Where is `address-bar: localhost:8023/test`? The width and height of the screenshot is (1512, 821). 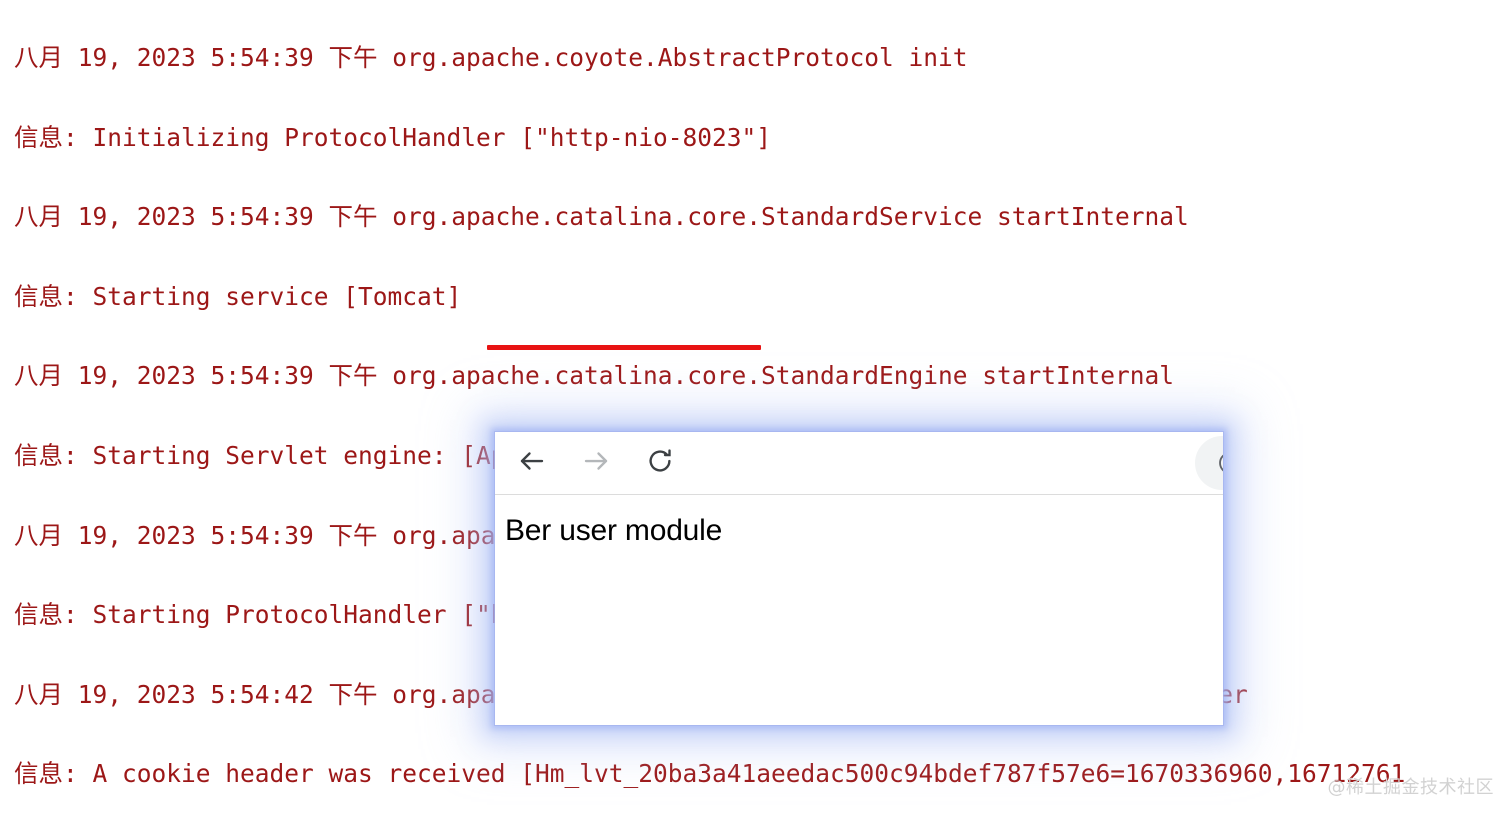
address-bar: localhost:8023/test is located at coordinates (1209, 463).